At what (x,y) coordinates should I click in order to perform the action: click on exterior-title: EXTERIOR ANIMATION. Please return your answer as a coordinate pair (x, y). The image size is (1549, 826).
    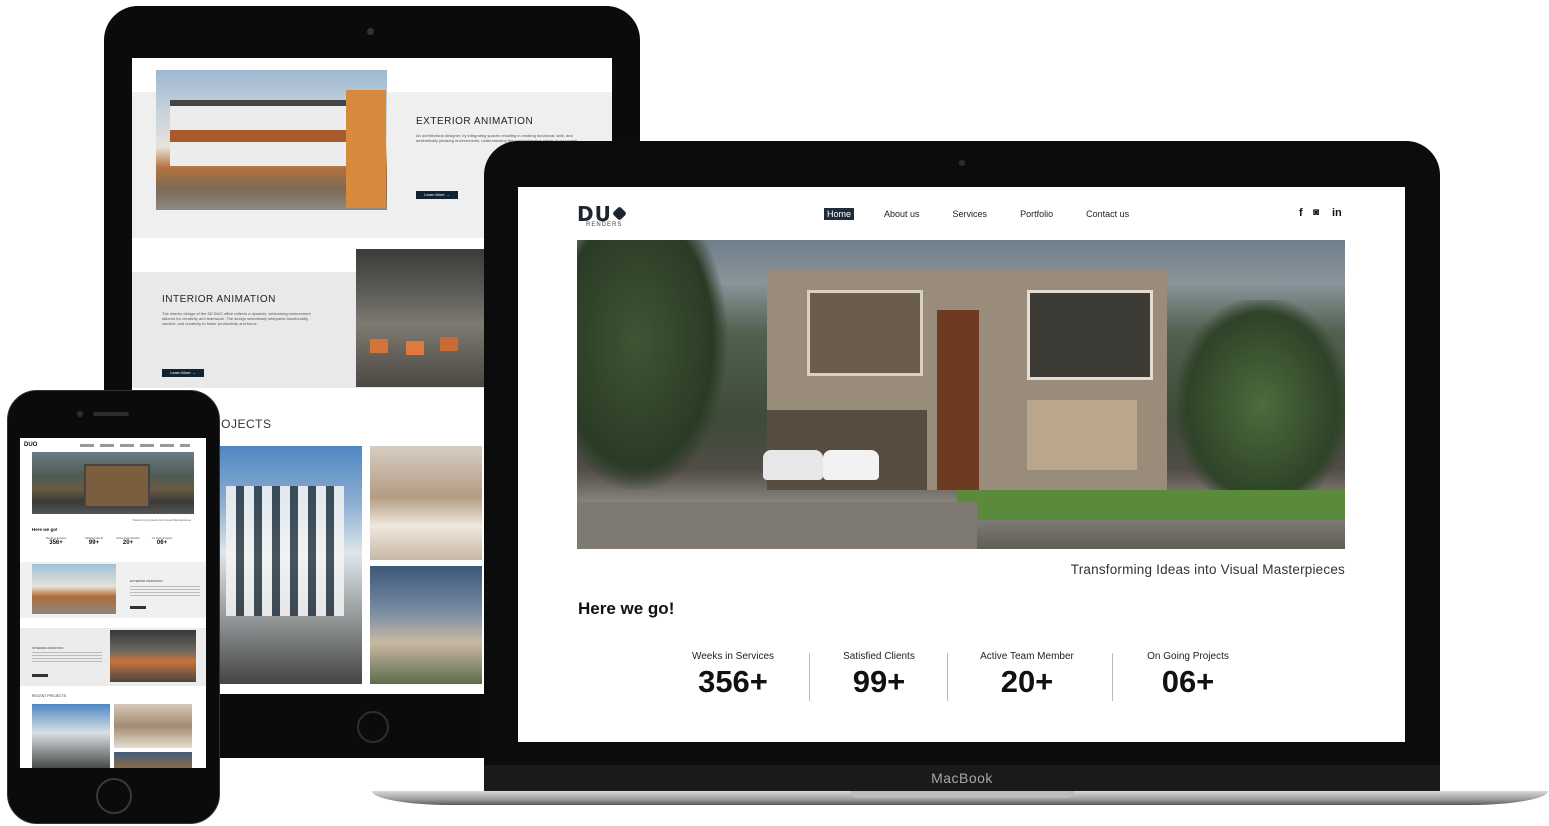
    Looking at the image, I should click on (475, 121).